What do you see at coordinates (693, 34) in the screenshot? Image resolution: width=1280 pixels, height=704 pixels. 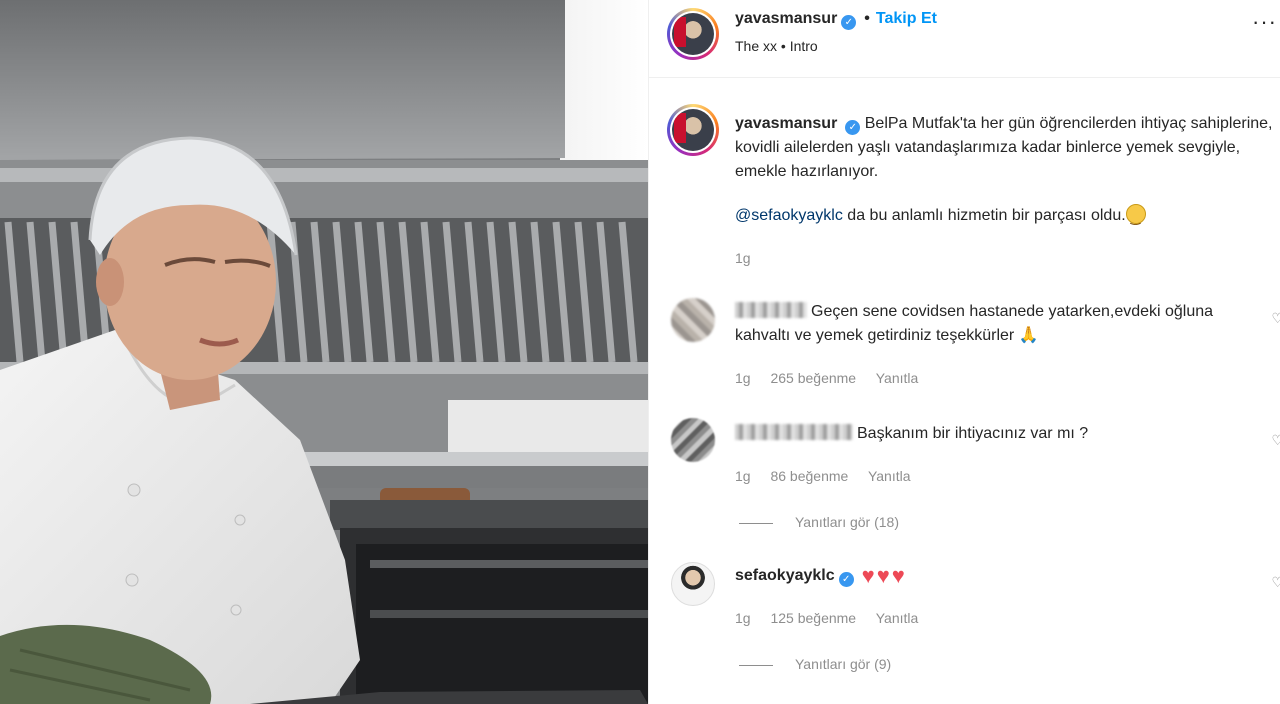 I see `author-avatar` at bounding box center [693, 34].